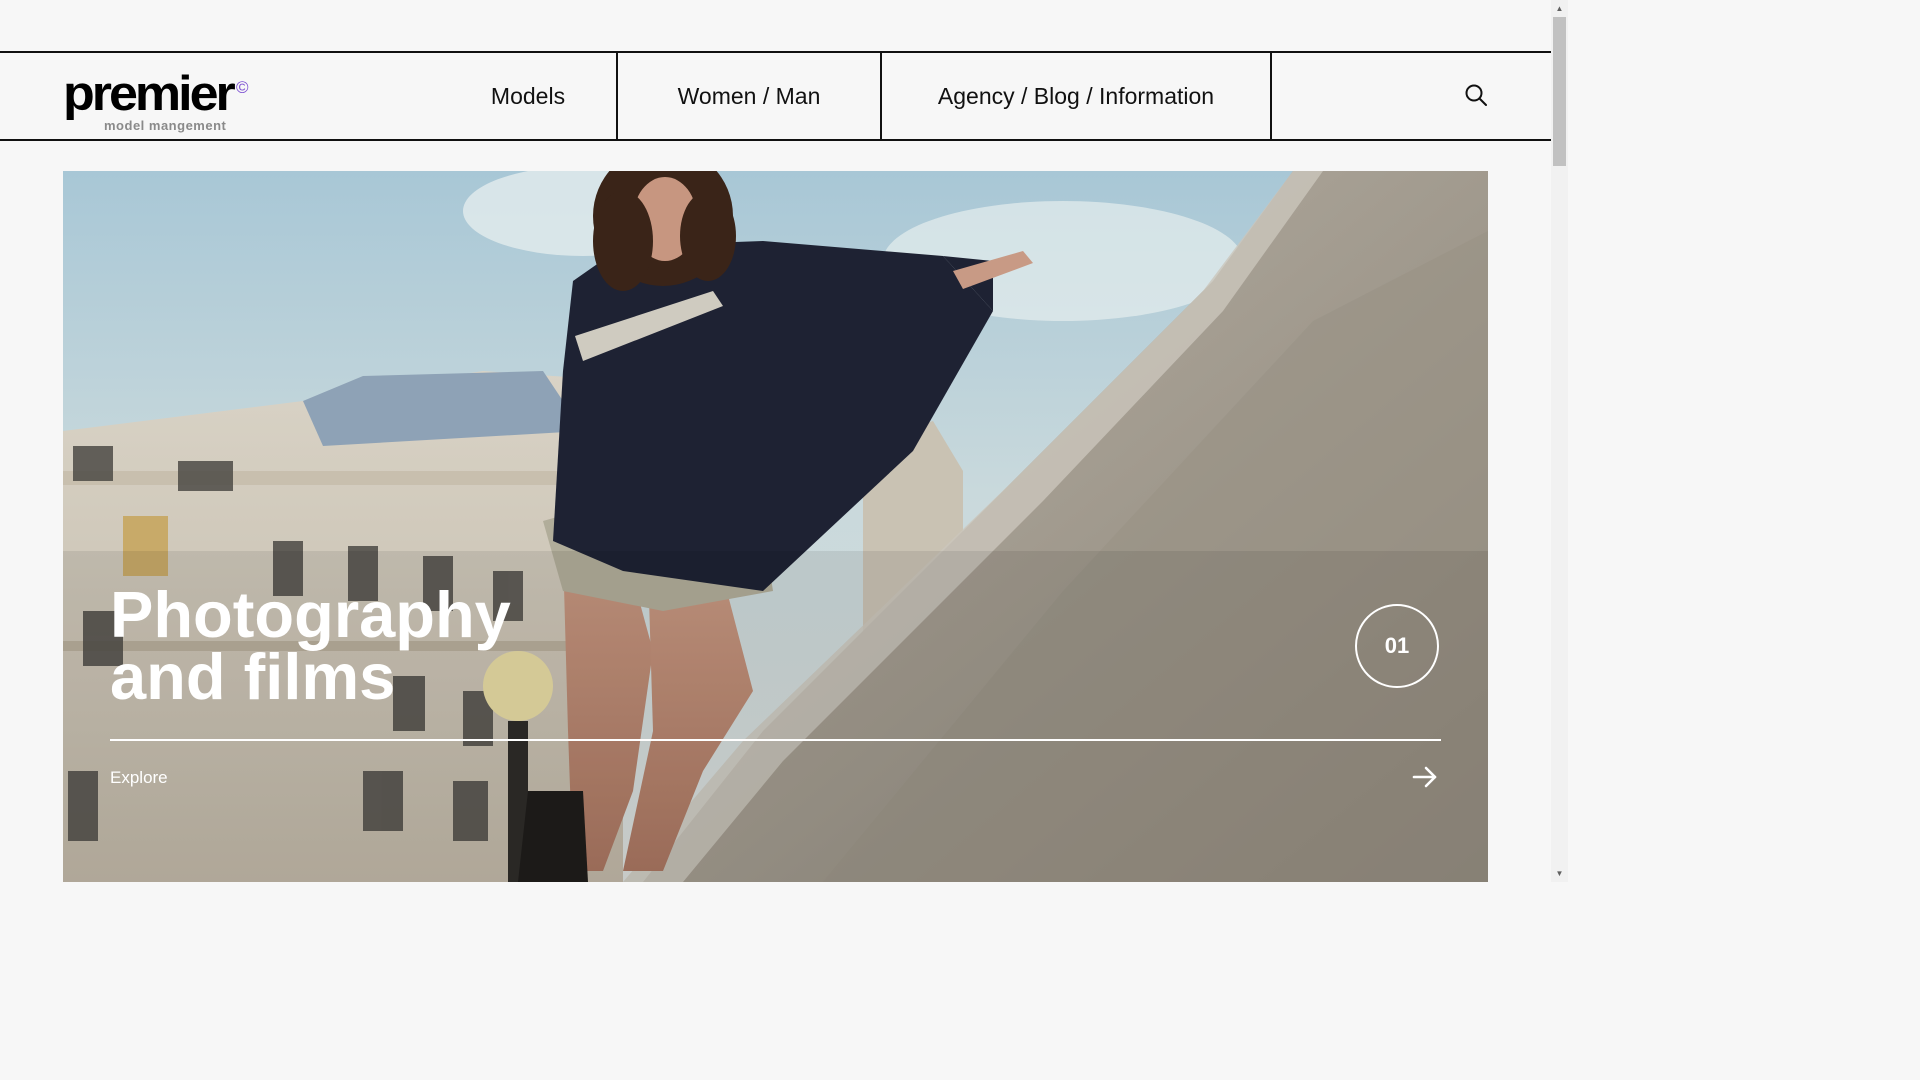 The height and width of the screenshot is (1080, 1920). I want to click on nav-item-agency-blog-information: Agency / Blog / Information, so click(1075, 96).